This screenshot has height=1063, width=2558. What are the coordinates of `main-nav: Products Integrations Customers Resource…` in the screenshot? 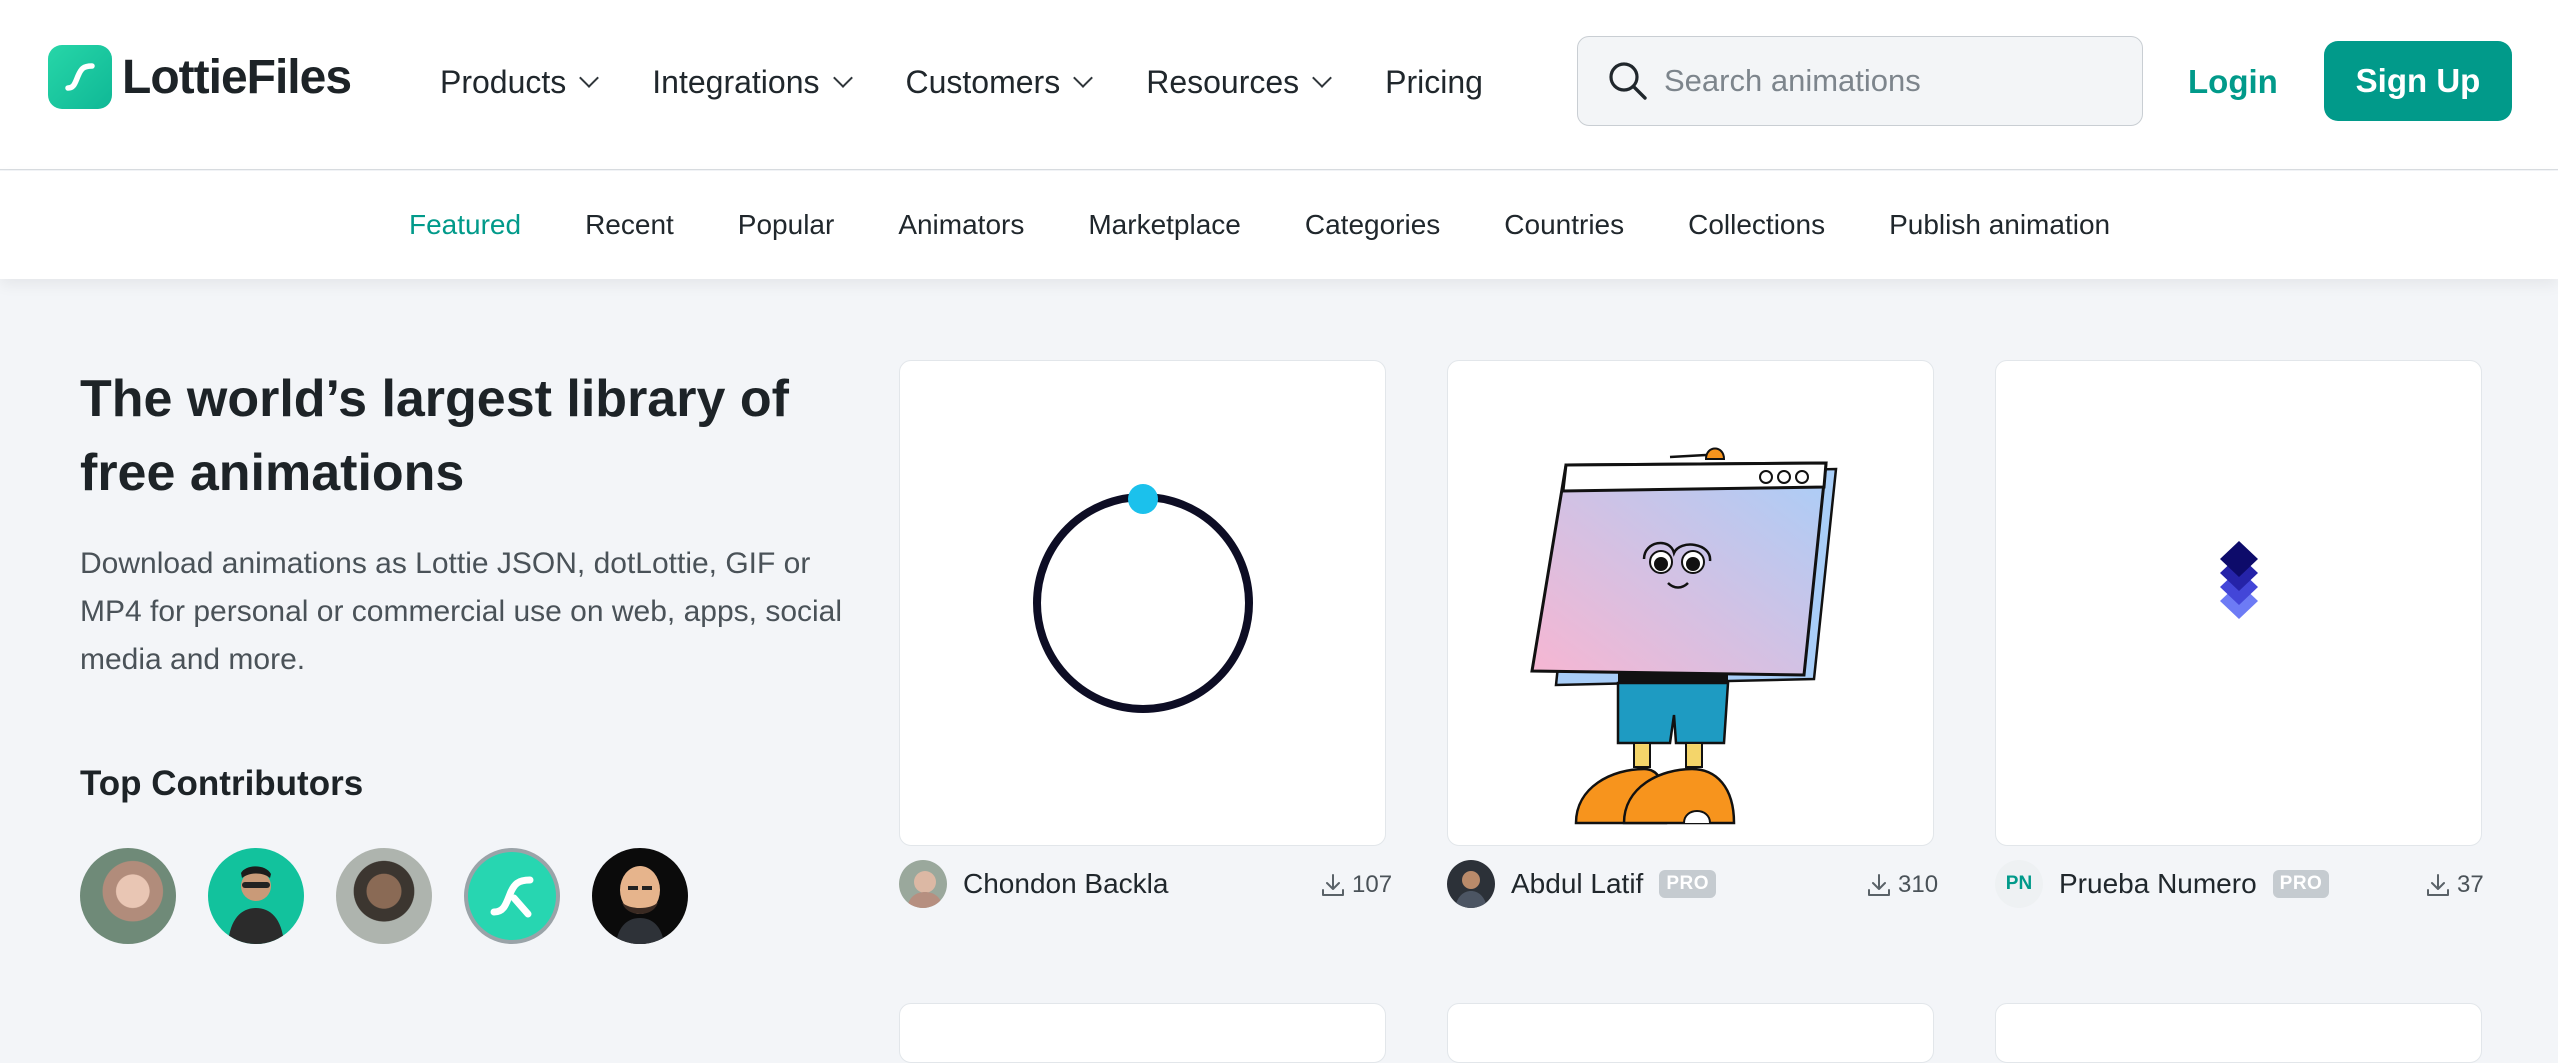 It's located at (989, 82).